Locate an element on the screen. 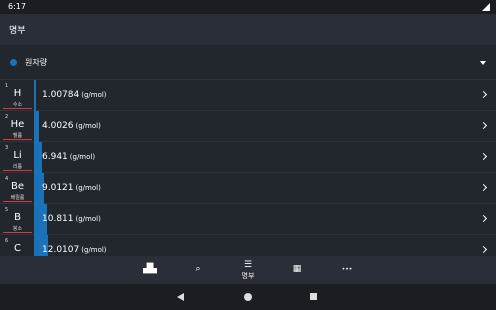 The height and width of the screenshot is (310, 496). atomic-weight: 9.0121 (g/mol) is located at coordinates (71, 188).